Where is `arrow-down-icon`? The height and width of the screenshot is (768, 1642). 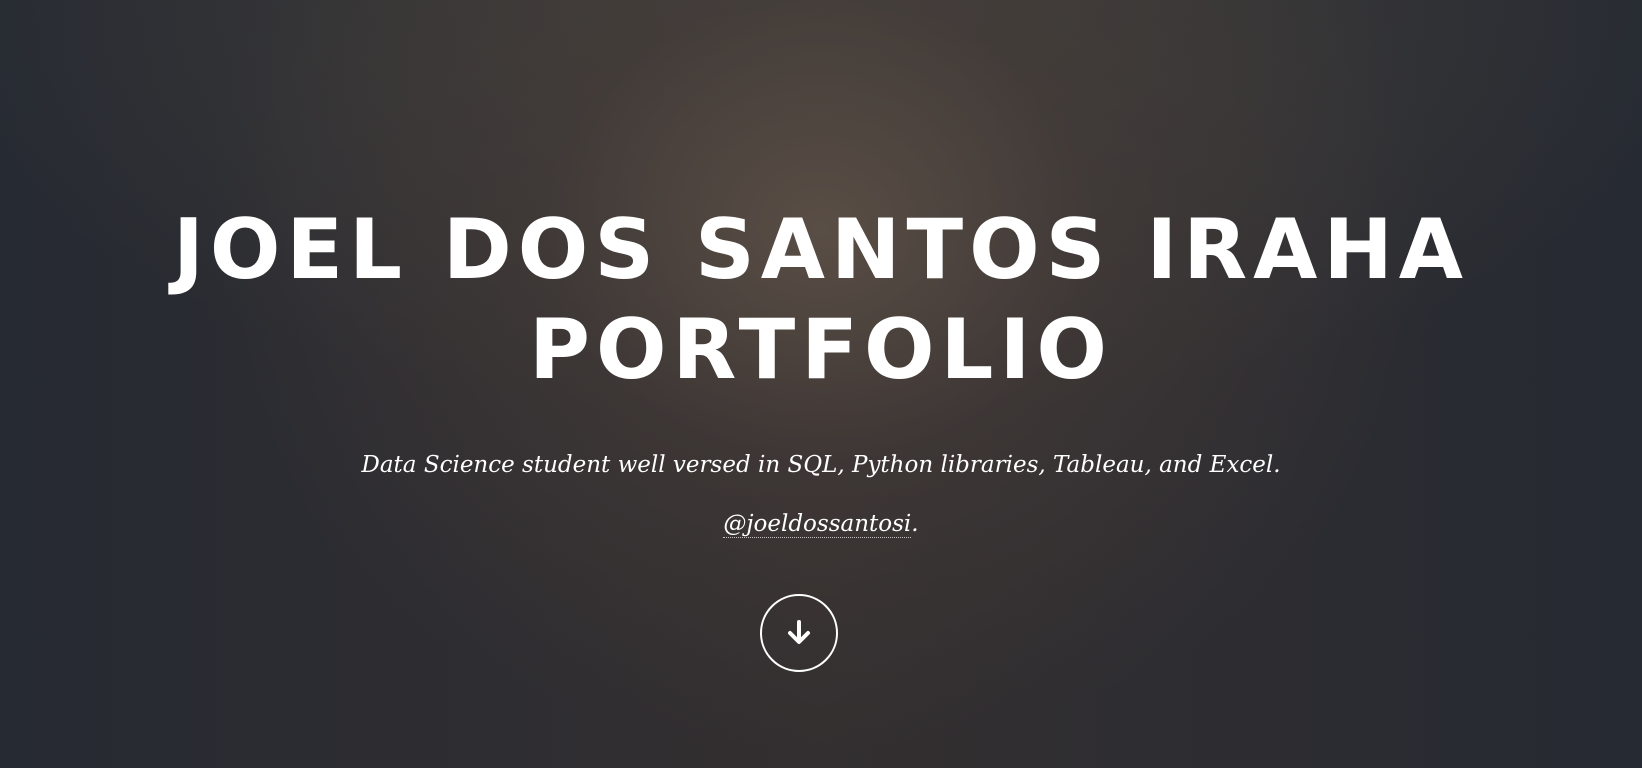
arrow-down-icon is located at coordinates (799, 632).